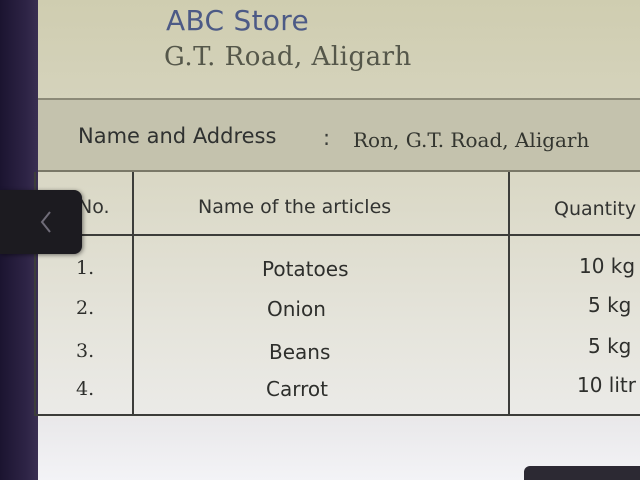 The image size is (640, 480). I want to click on customer-label: Name and Address, so click(177, 136).